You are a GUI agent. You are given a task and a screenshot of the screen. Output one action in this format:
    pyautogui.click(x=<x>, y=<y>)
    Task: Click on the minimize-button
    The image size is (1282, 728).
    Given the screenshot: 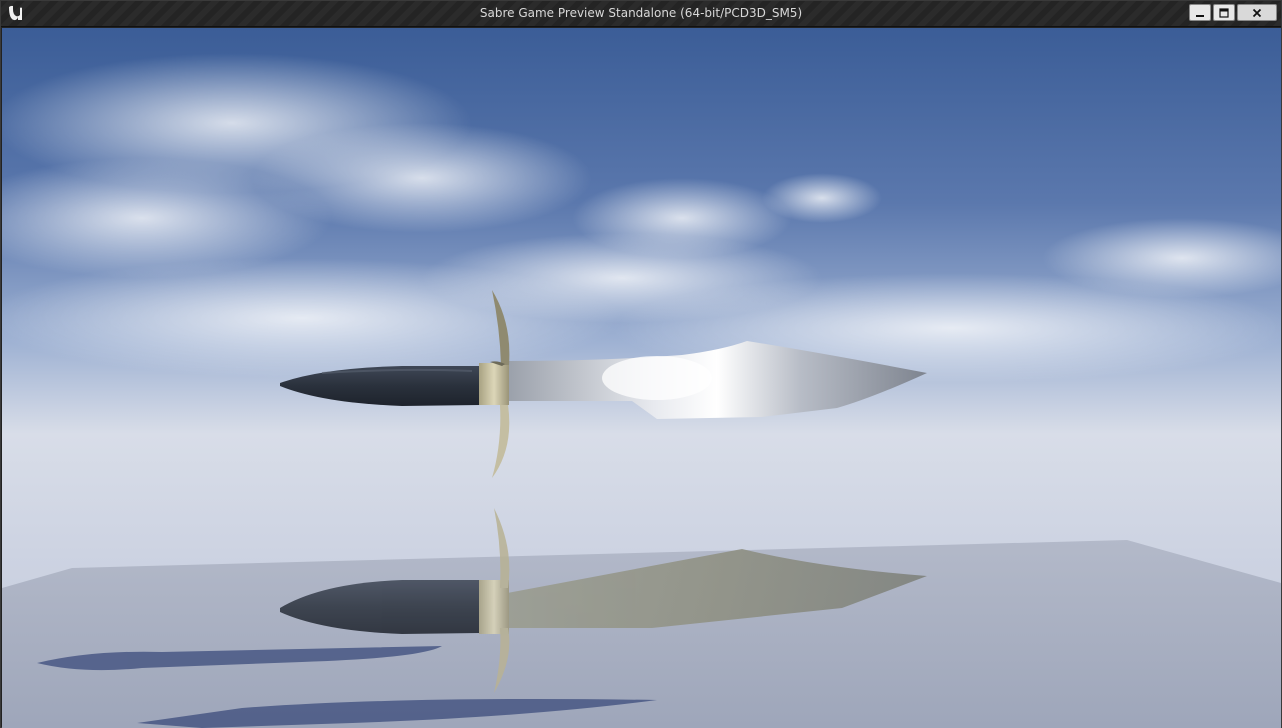 What is the action you would take?
    pyautogui.click(x=1200, y=12)
    